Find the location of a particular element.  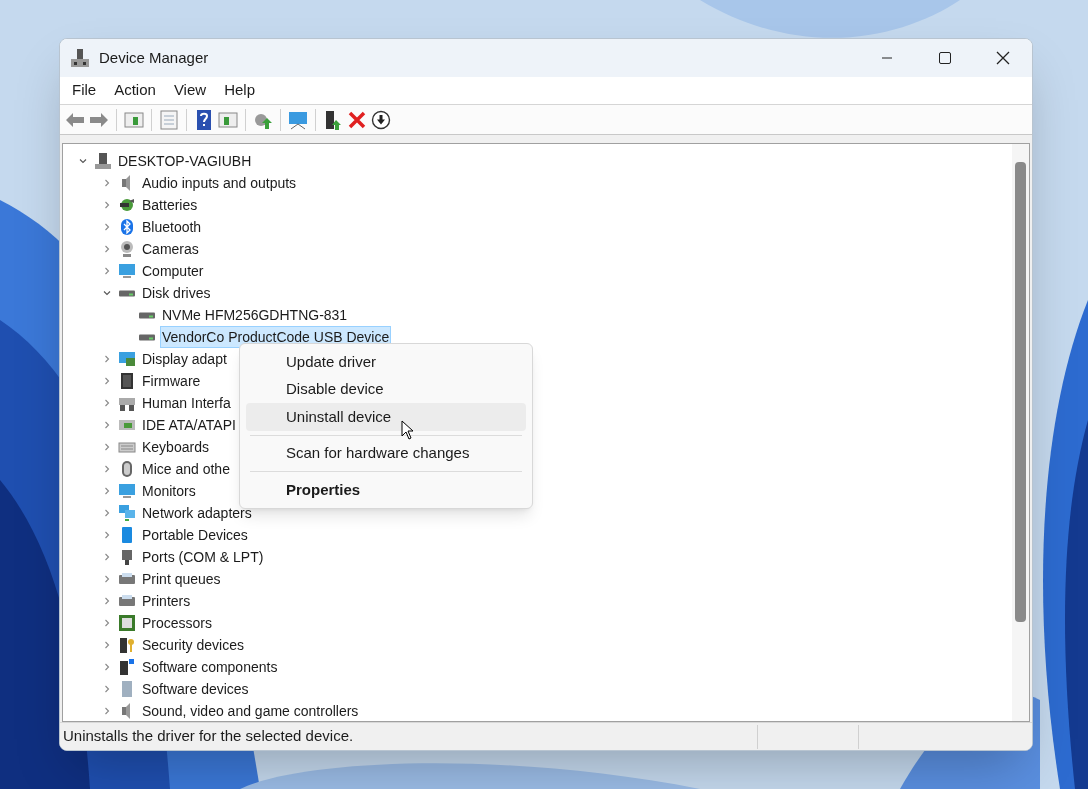

tree-item: Portable Devices is located at coordinates (195, 535).